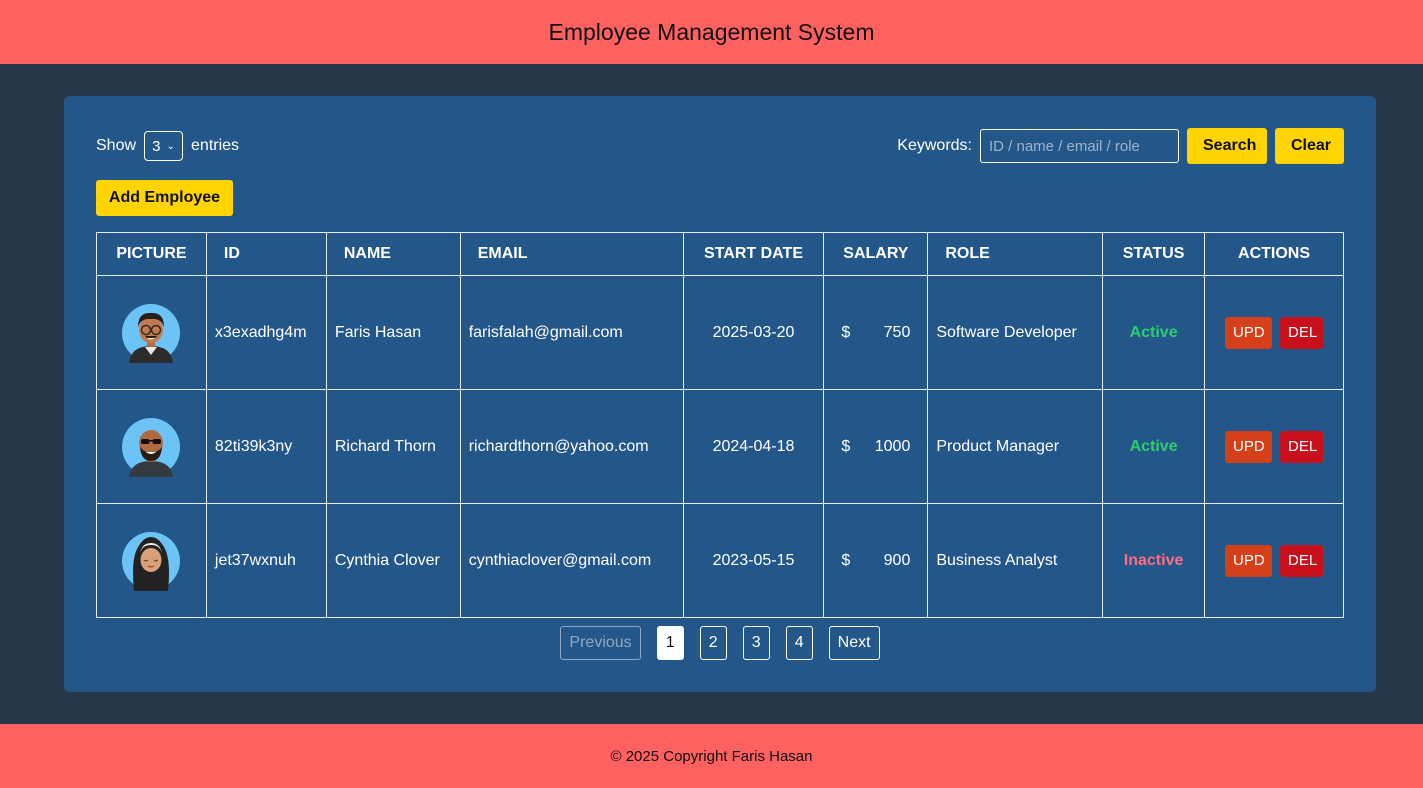 This screenshot has height=788, width=1423. What do you see at coordinates (393, 560) in the screenshot?
I see `name-cell: Cynthia Clover` at bounding box center [393, 560].